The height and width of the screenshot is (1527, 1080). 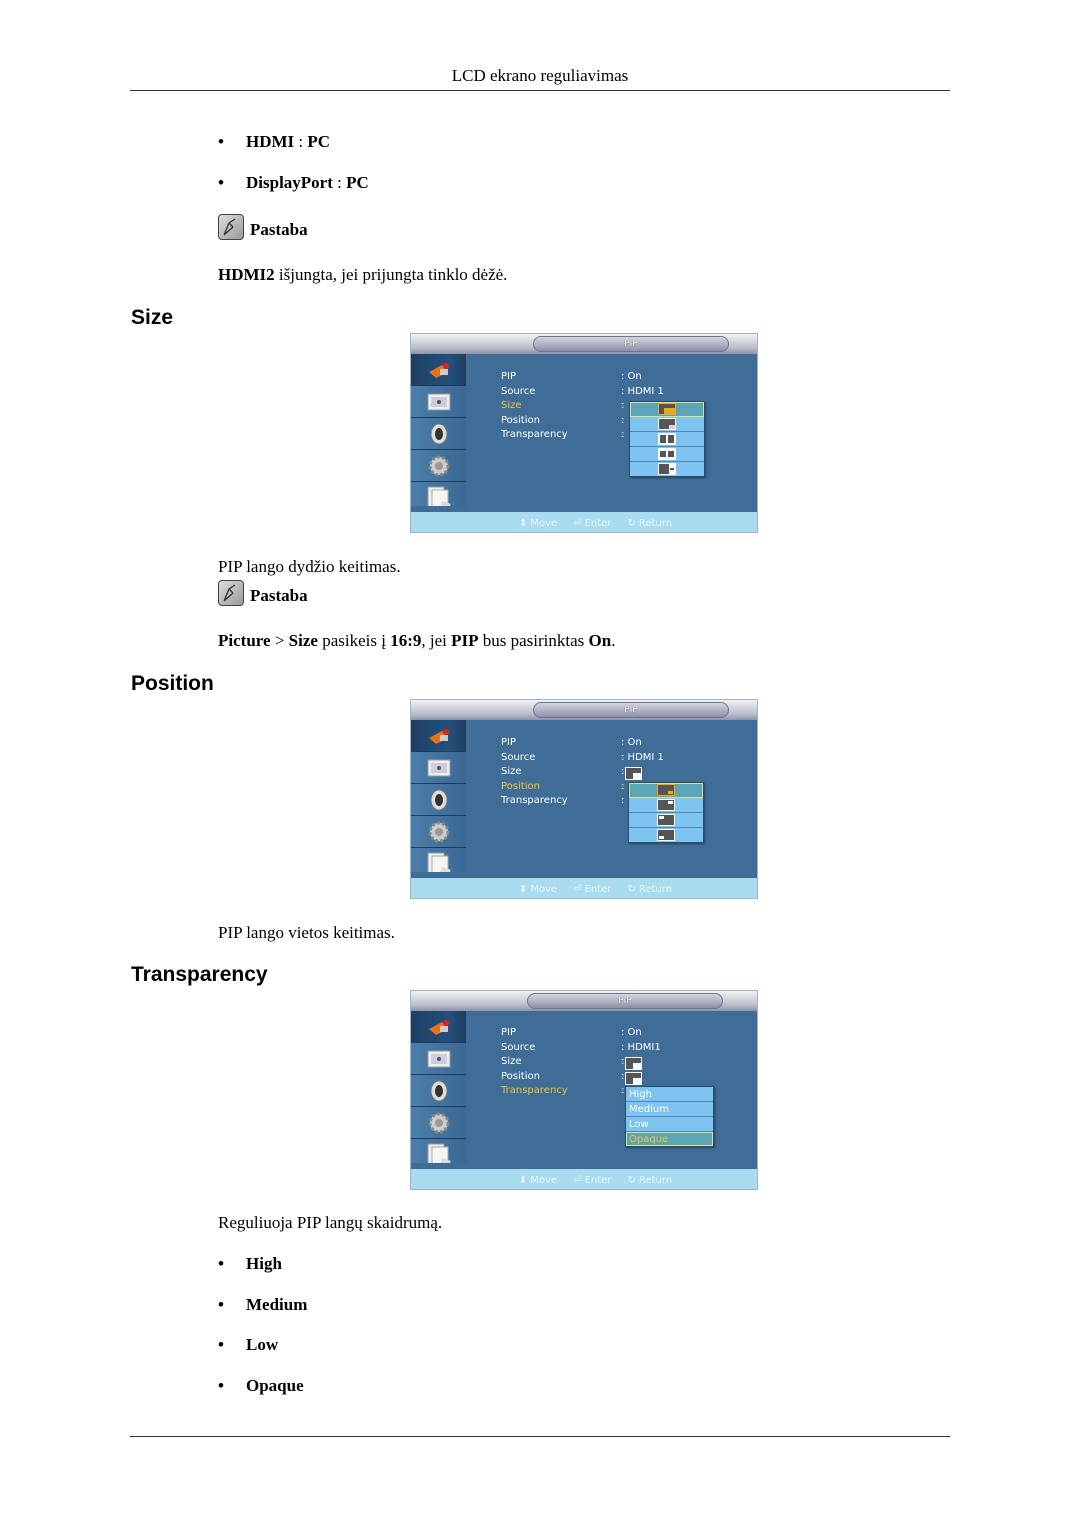 I want to click on transparency-description: Reguliuoja PIP langų skaidrumą., so click(x=330, y=1222).